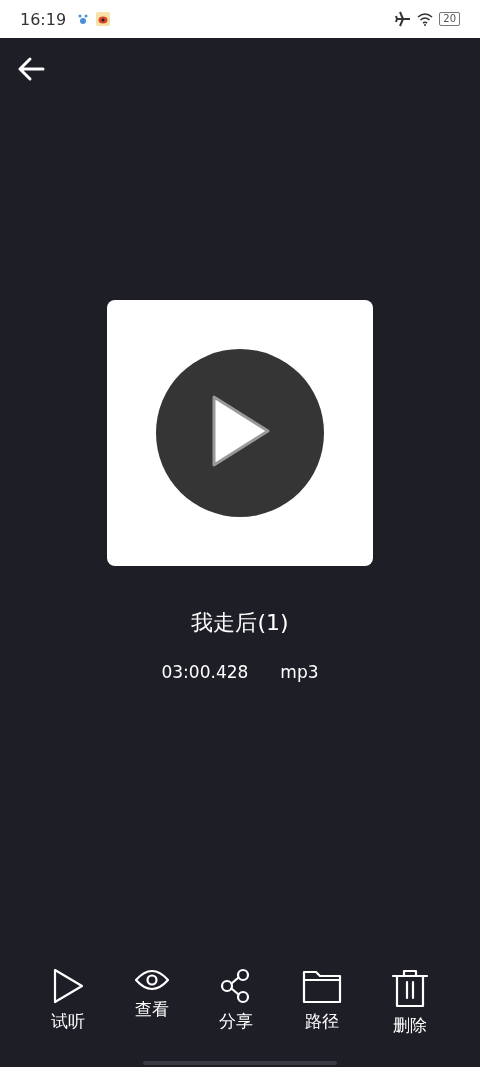 This screenshot has height=1067, width=480. Describe the element at coordinates (205, 672) in the screenshot. I see `track-duration: 03:00.428` at that location.